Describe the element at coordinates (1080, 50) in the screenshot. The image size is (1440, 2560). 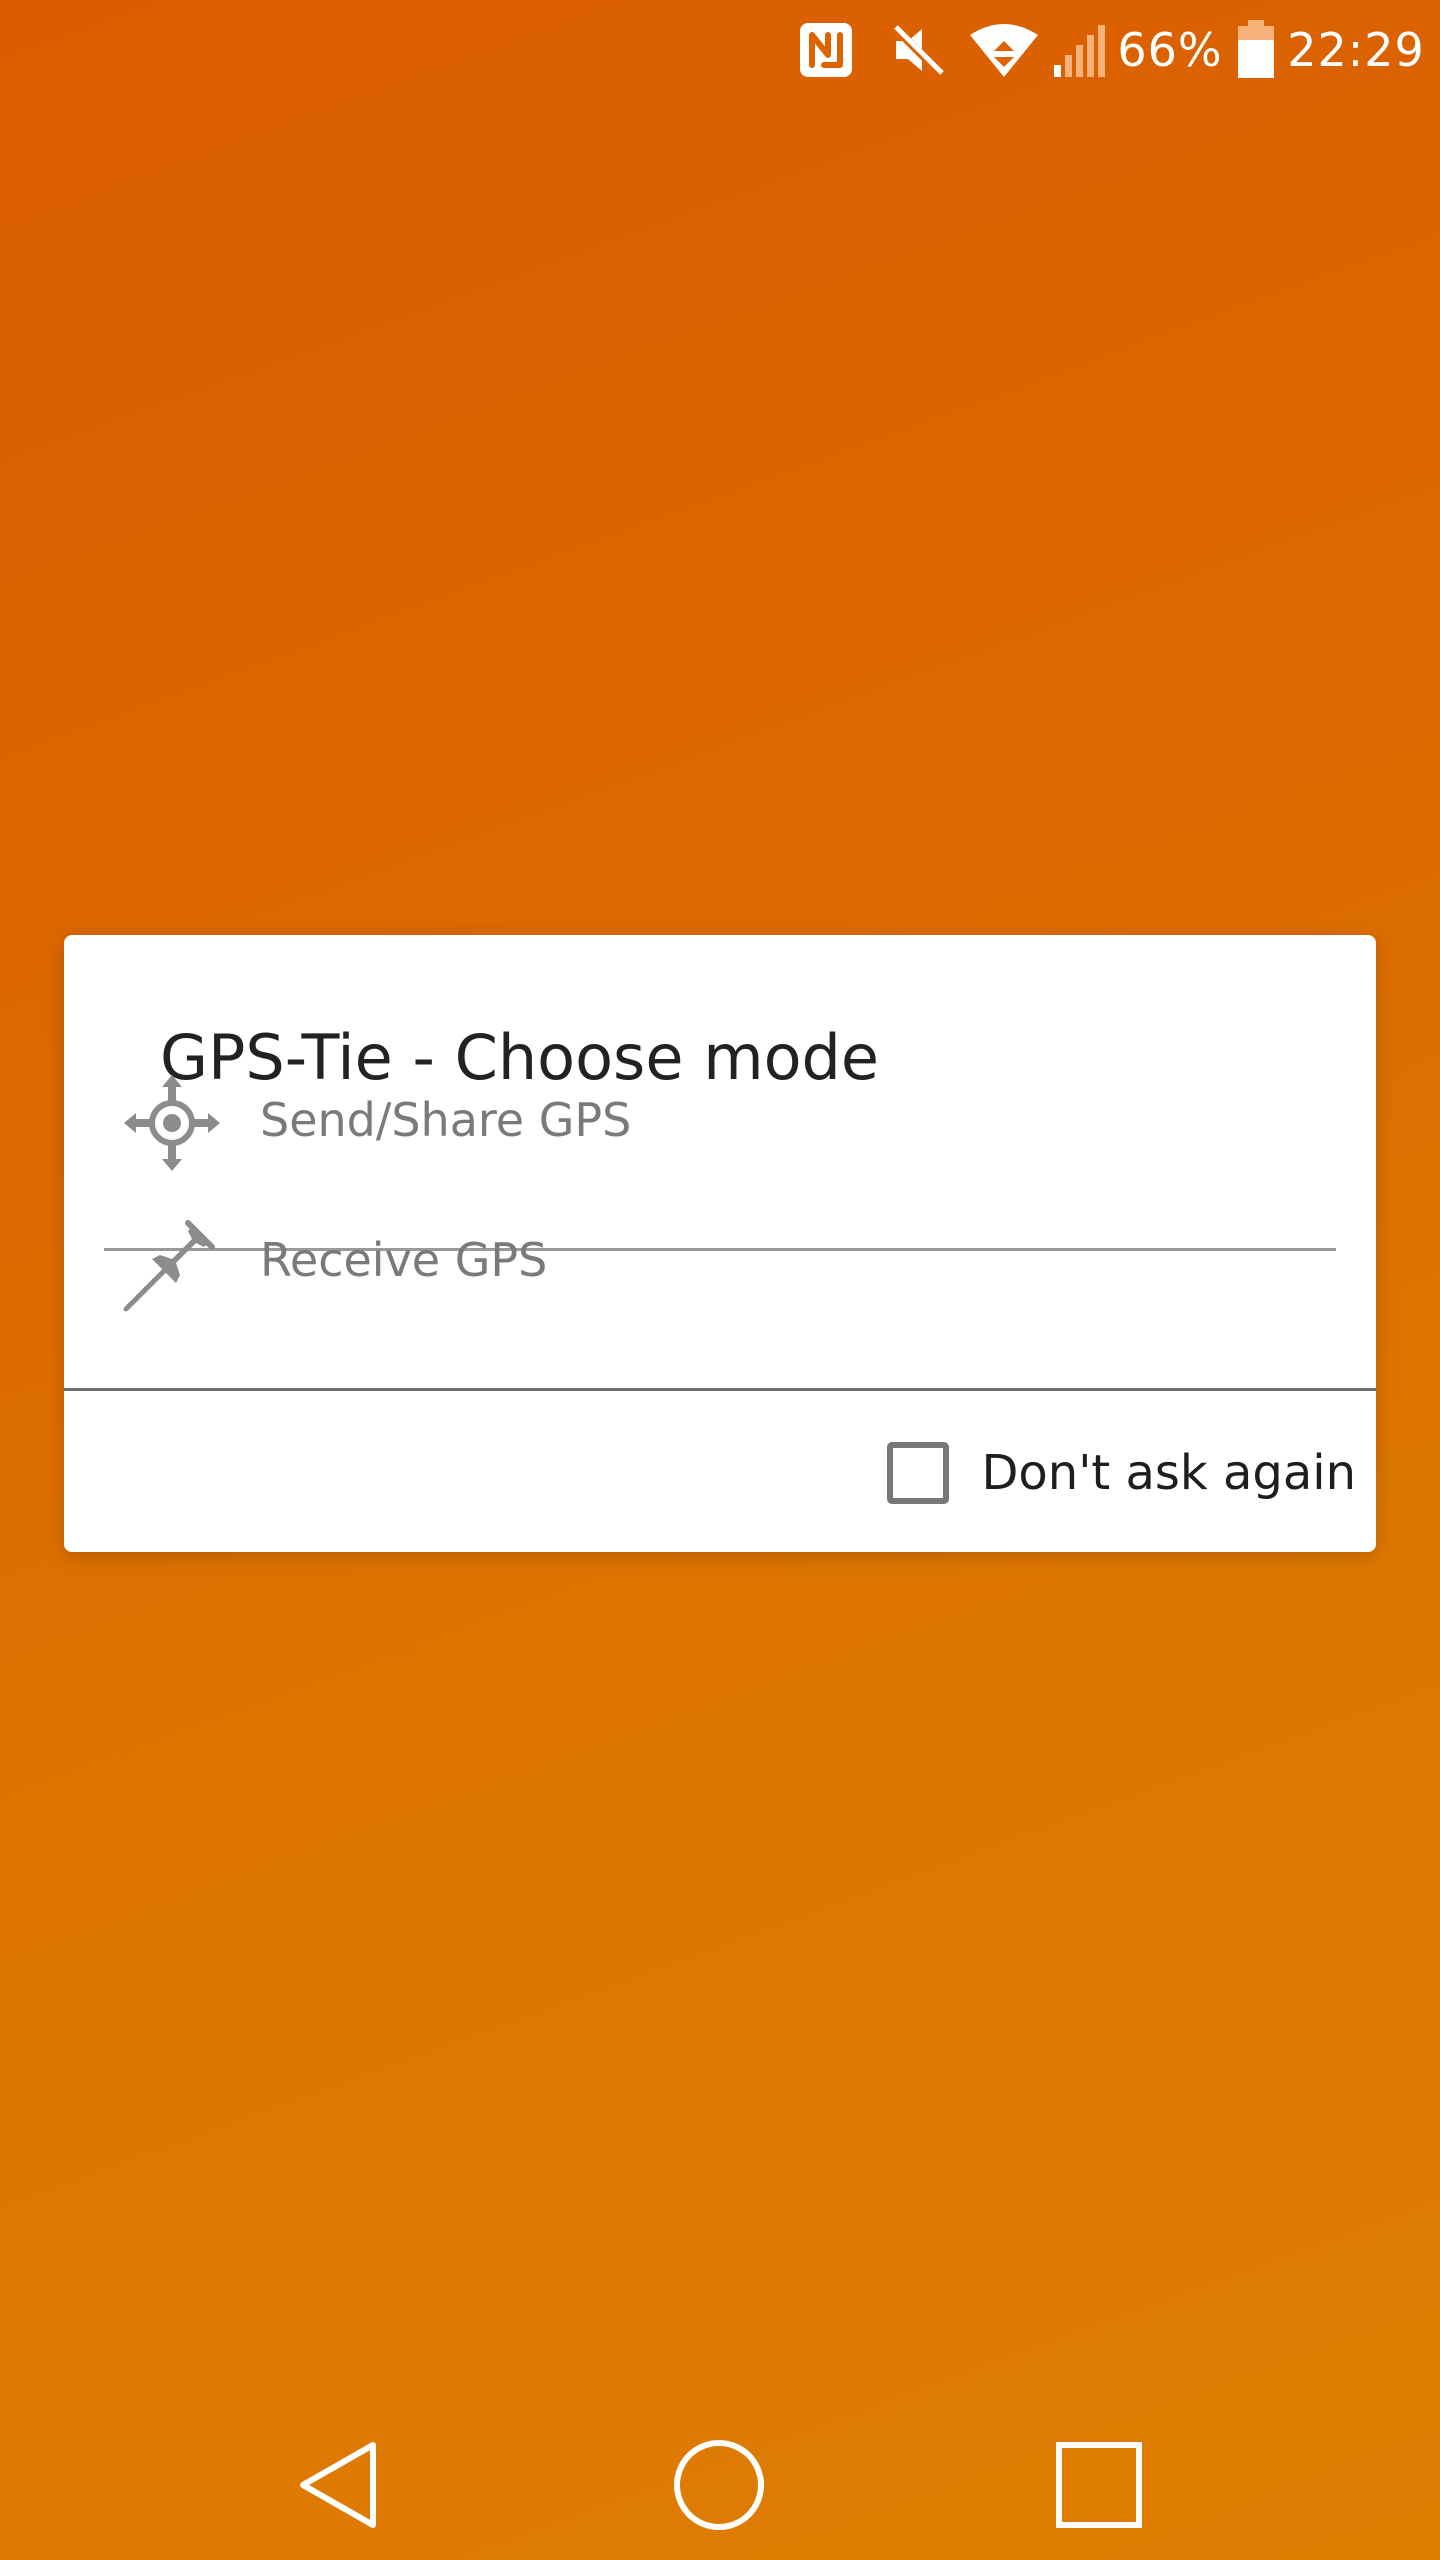
I see `signal-icon` at that location.